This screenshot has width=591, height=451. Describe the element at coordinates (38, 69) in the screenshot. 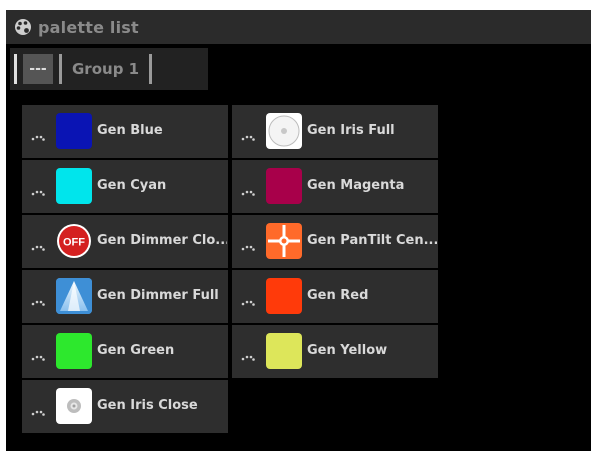

I see `tab-all-label: ---` at that location.